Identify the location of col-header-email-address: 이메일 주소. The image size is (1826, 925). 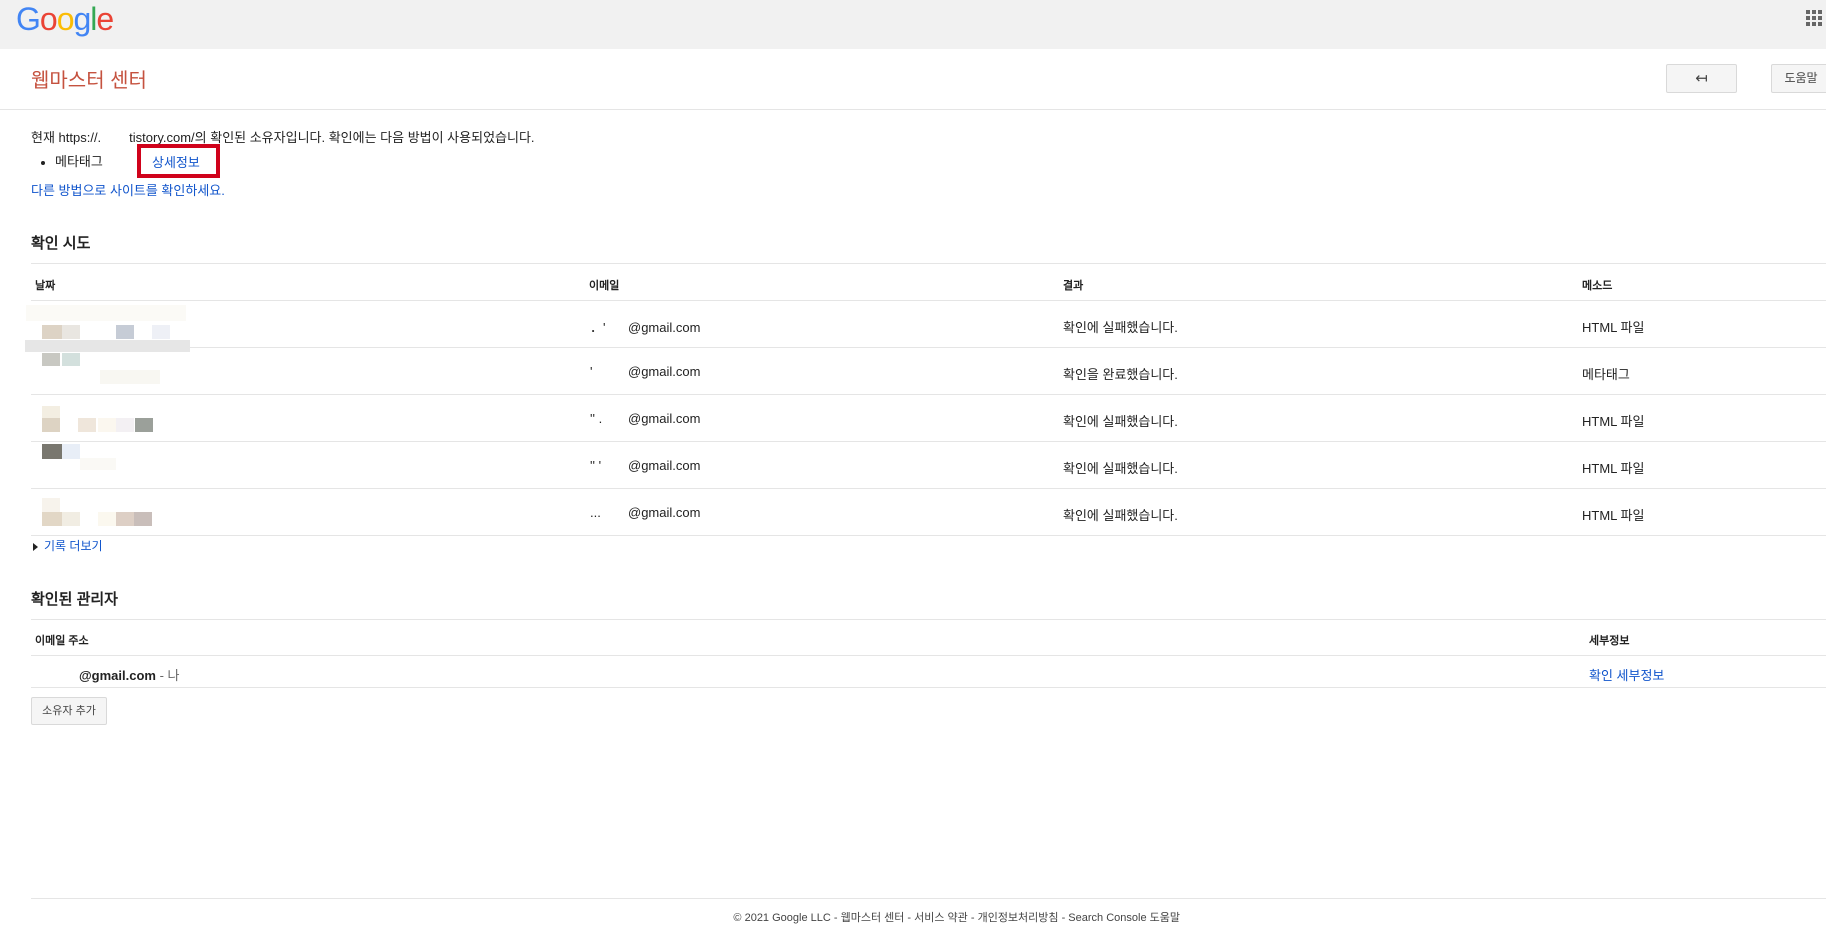
(62, 641).